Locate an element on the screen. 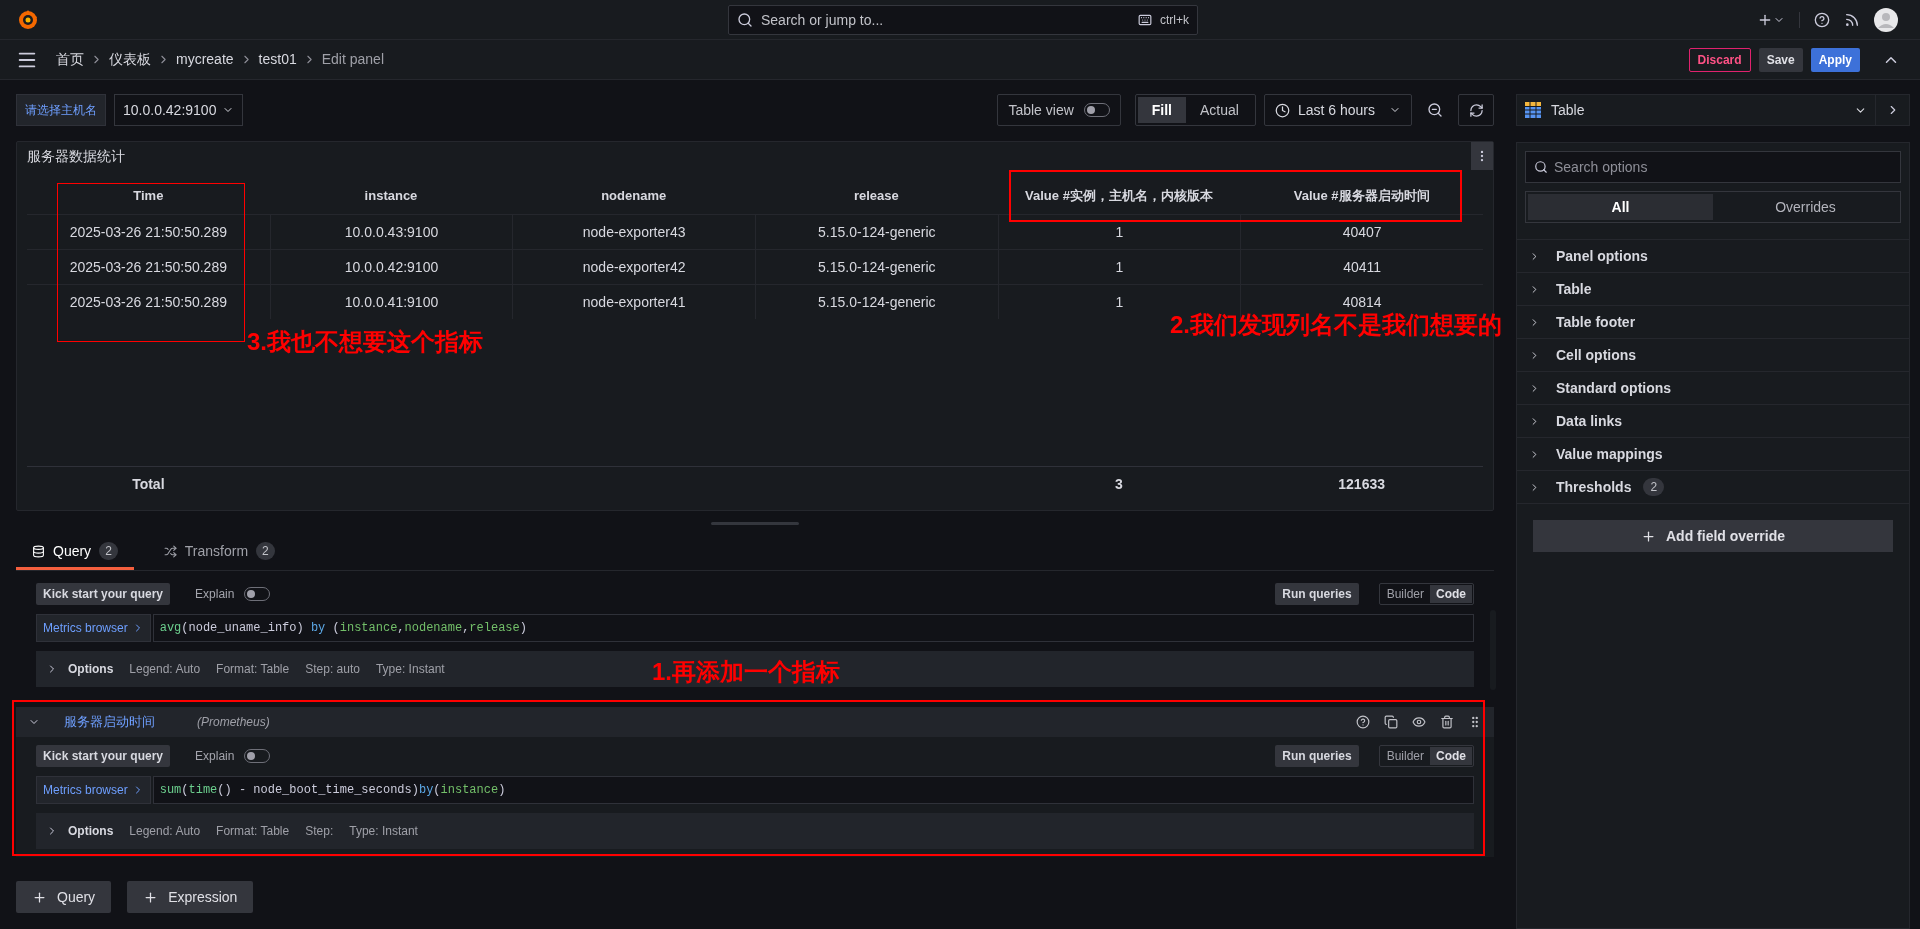  refresh-icon is located at coordinates (1476, 110).